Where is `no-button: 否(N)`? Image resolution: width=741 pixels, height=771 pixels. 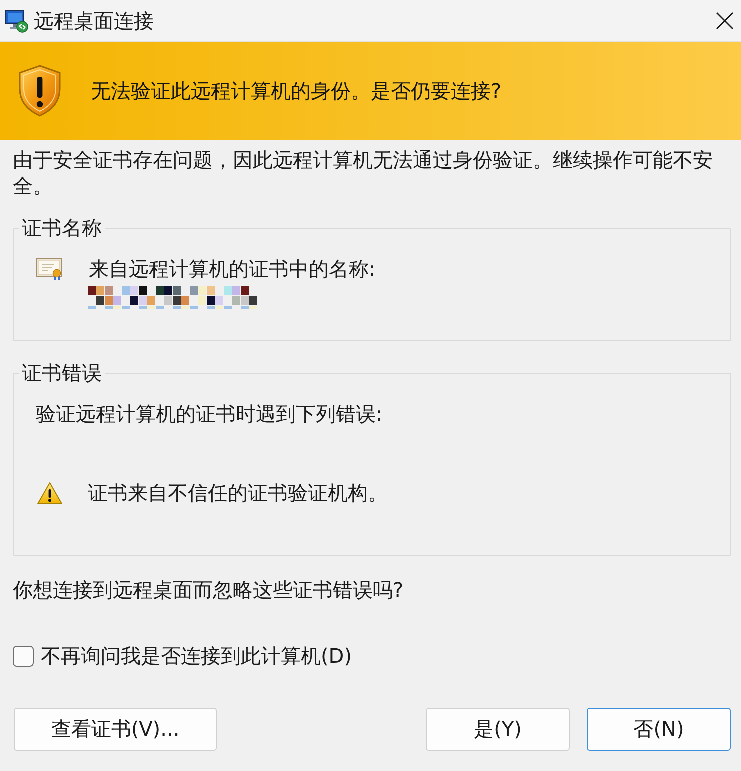
no-button: 否(N) is located at coordinates (659, 729).